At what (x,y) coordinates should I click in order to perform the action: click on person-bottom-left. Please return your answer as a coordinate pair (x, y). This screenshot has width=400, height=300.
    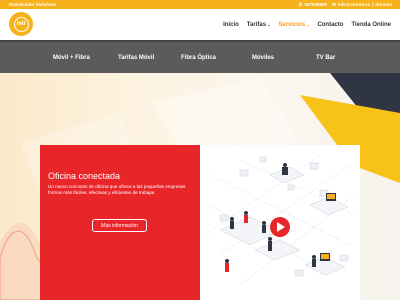
    Looking at the image, I should click on (227, 265).